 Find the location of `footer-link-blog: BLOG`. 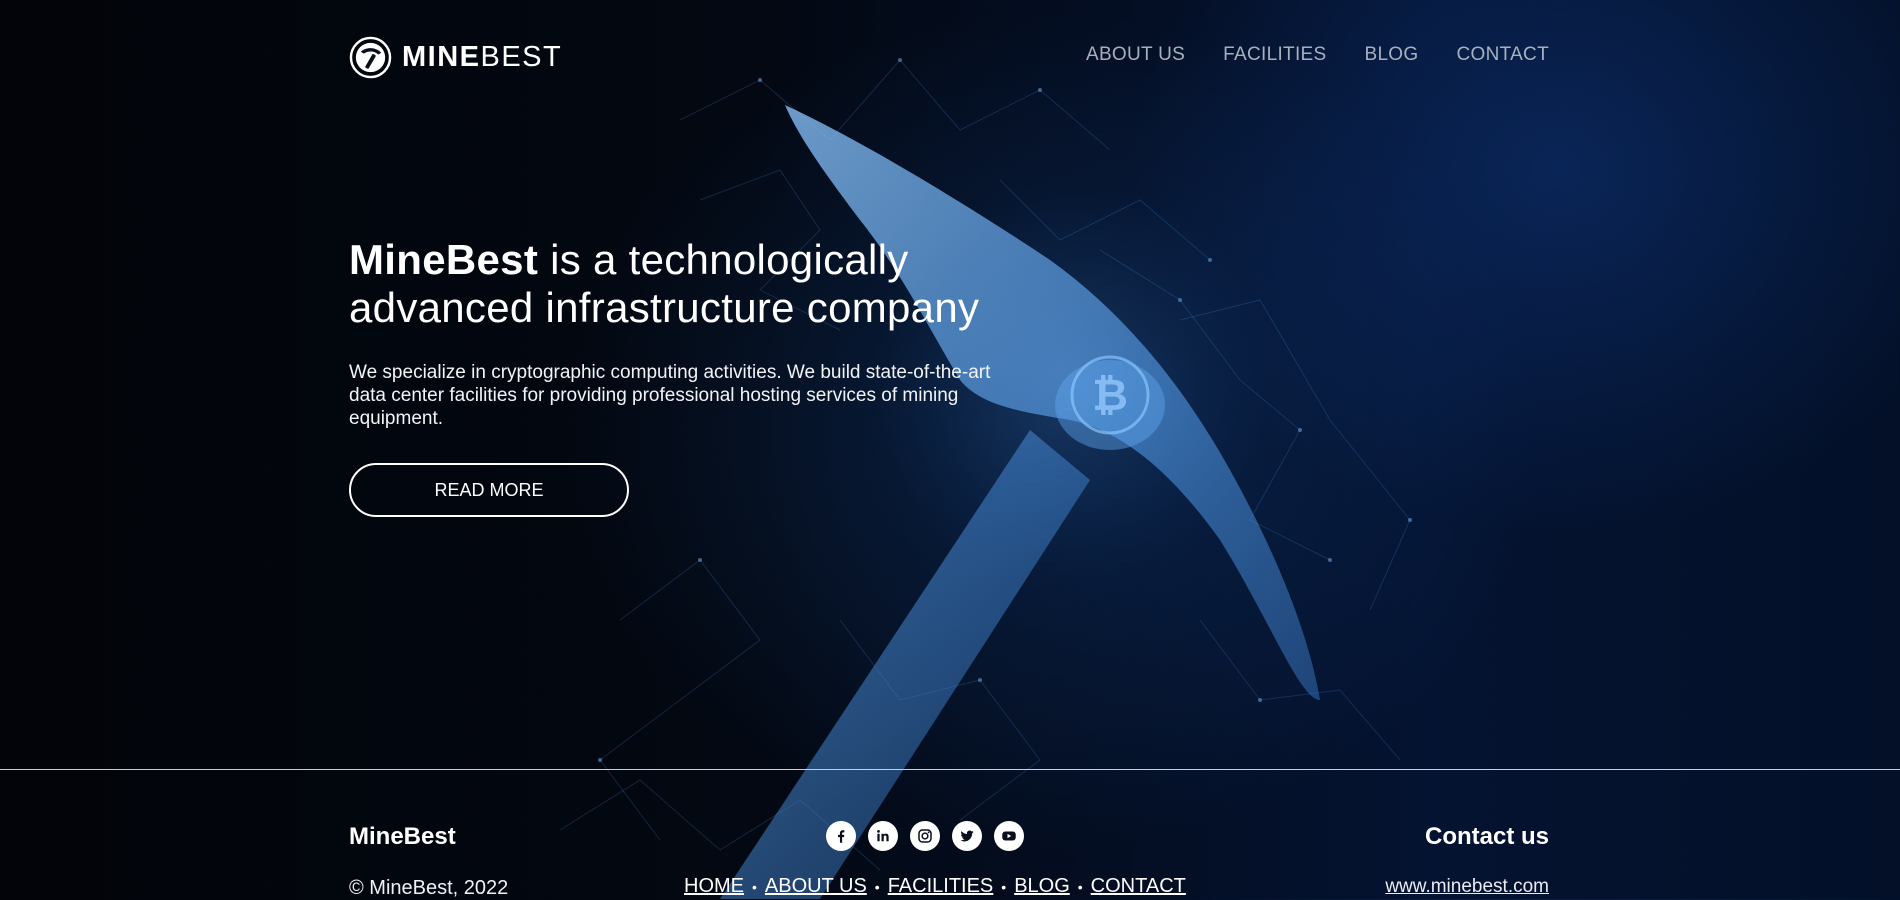

footer-link-blog: BLOG is located at coordinates (1042, 886).